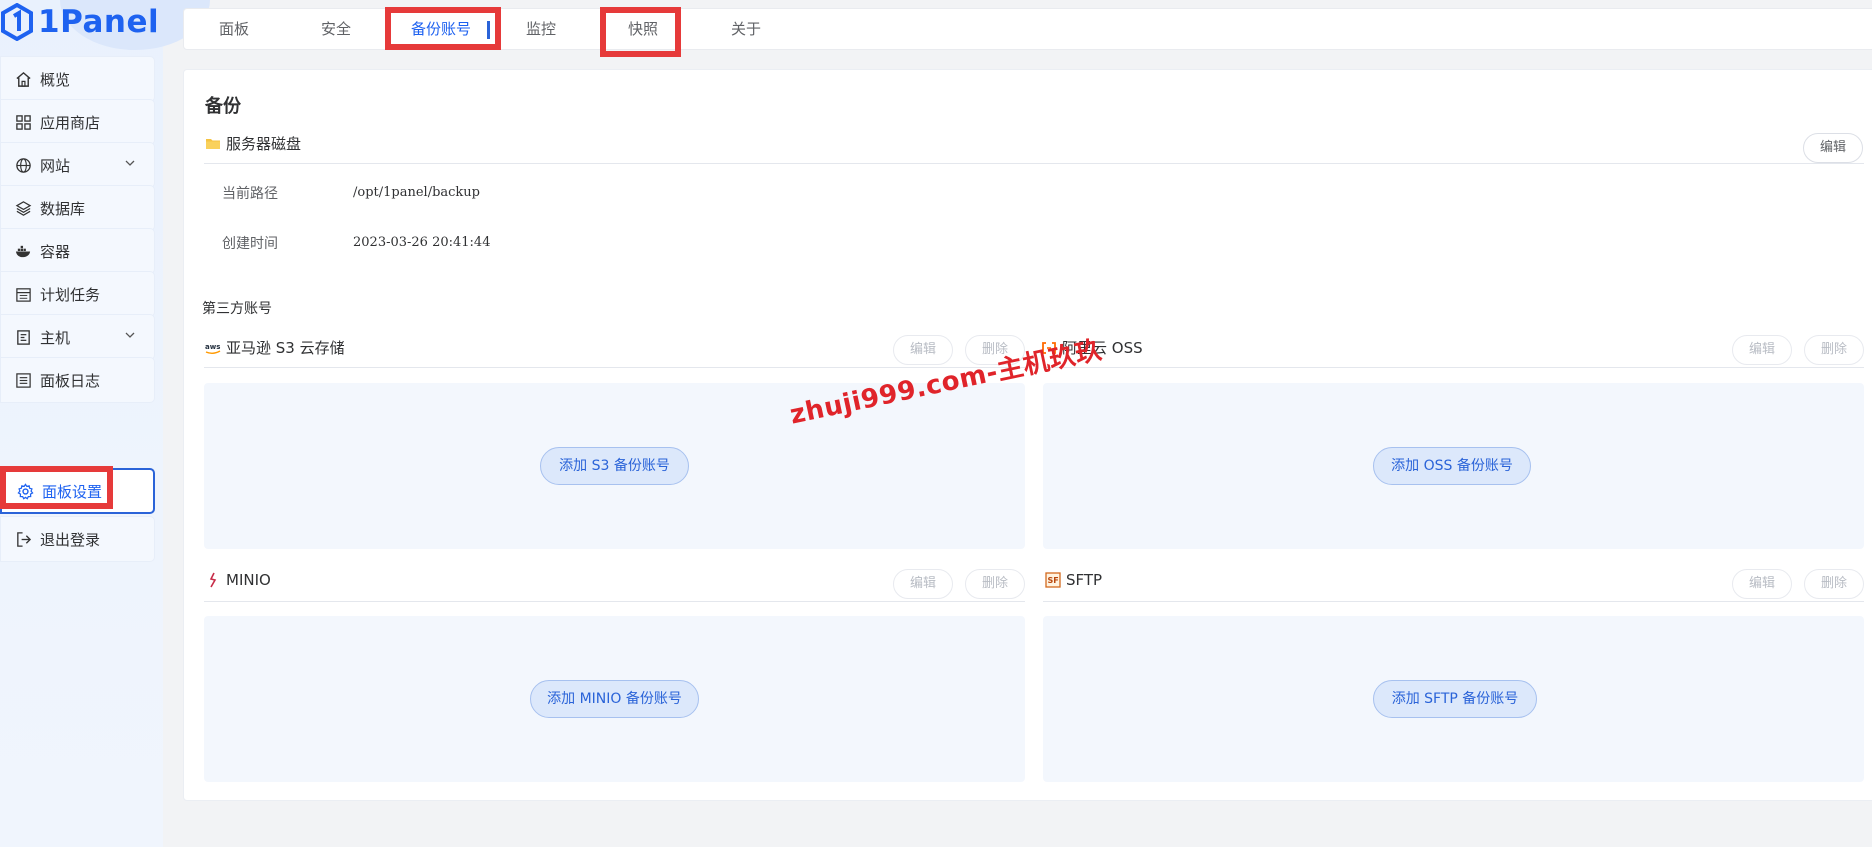 This screenshot has width=1872, height=847. What do you see at coordinates (23, 337) in the screenshot?
I see `host-icon` at bounding box center [23, 337].